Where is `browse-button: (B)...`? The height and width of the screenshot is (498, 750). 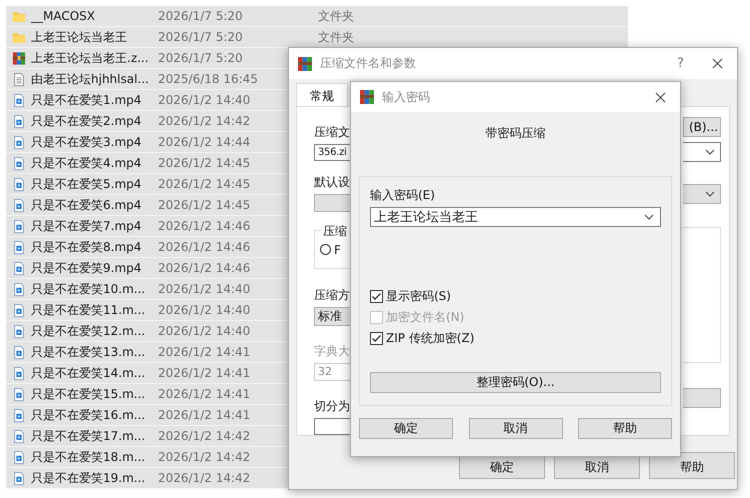
browse-button: (B)... is located at coordinates (702, 127).